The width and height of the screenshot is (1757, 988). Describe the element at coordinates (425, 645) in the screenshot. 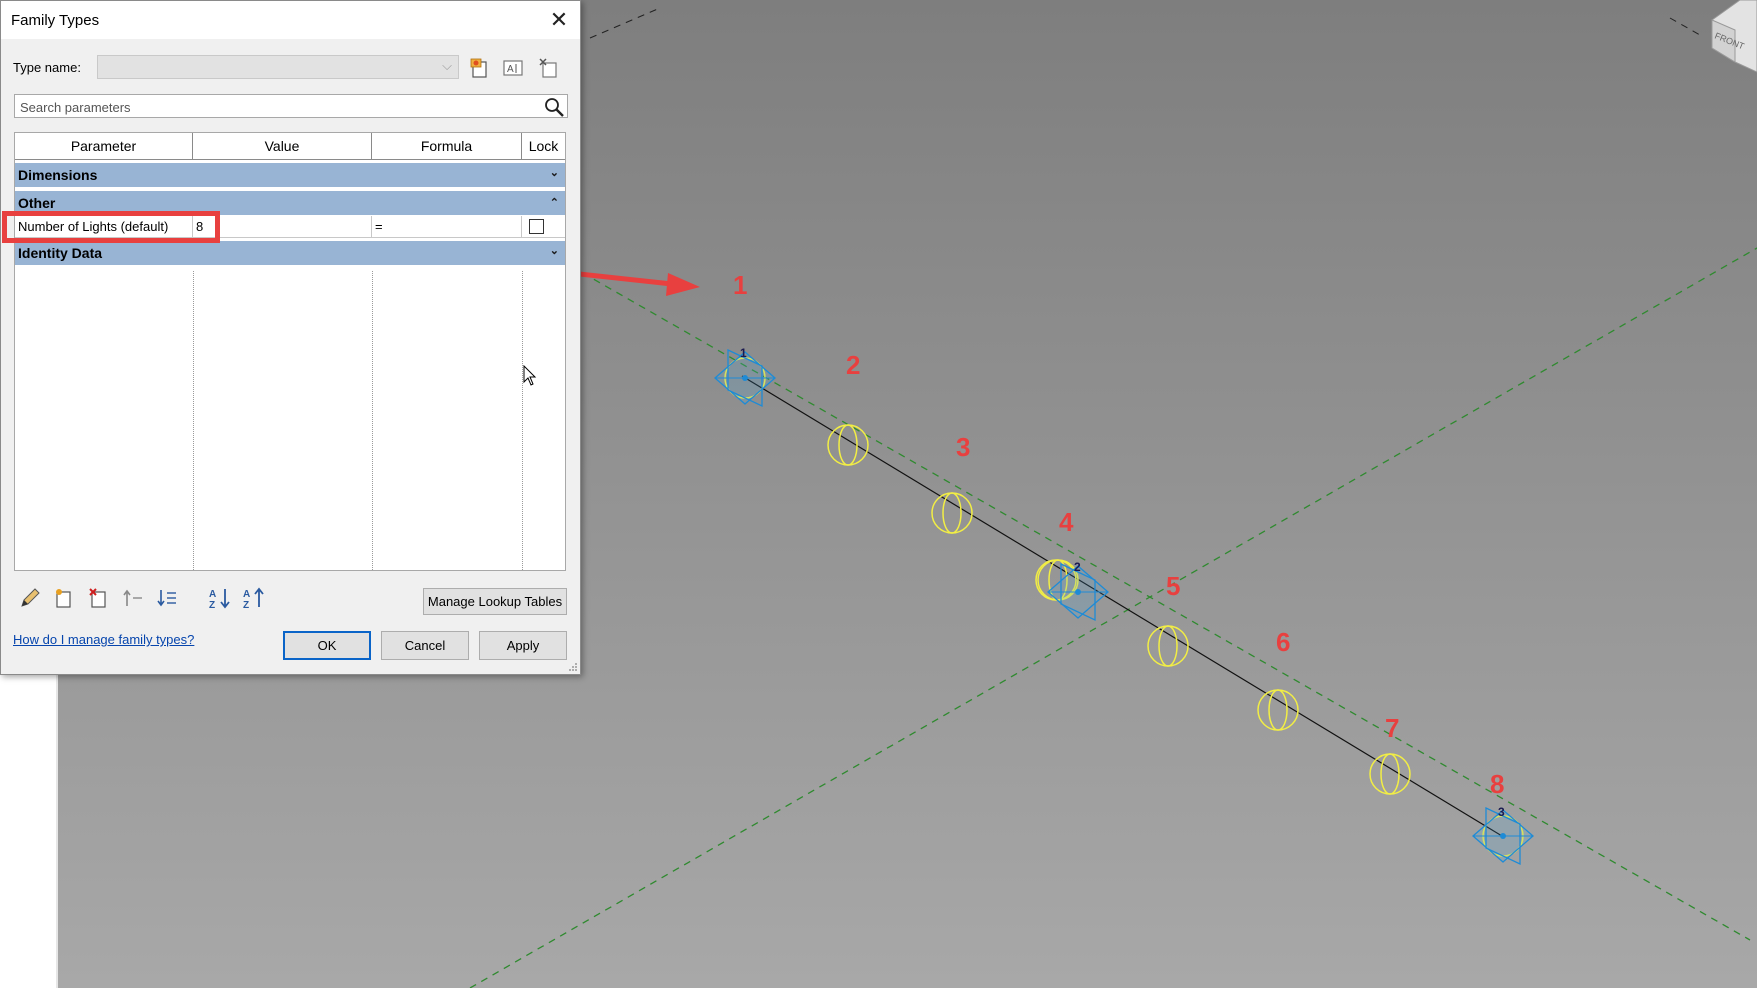

I see `cancel-button: Cancel` at that location.